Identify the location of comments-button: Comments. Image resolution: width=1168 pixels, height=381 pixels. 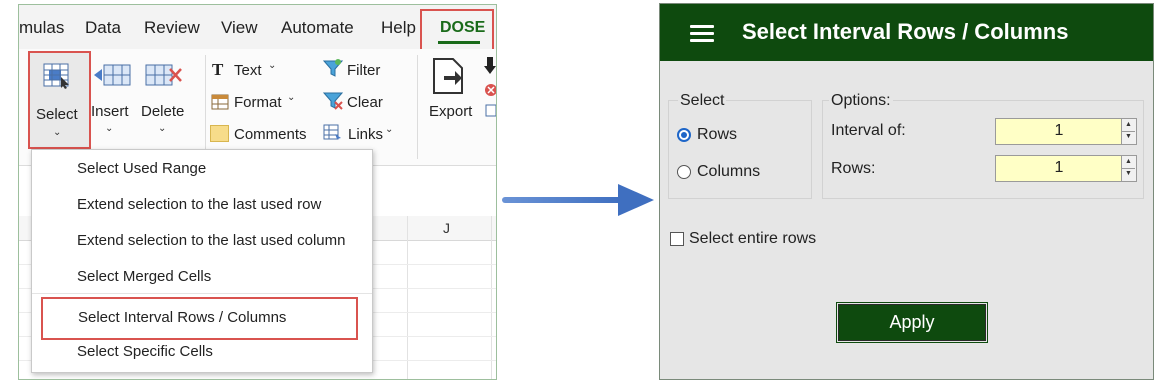
(270, 134).